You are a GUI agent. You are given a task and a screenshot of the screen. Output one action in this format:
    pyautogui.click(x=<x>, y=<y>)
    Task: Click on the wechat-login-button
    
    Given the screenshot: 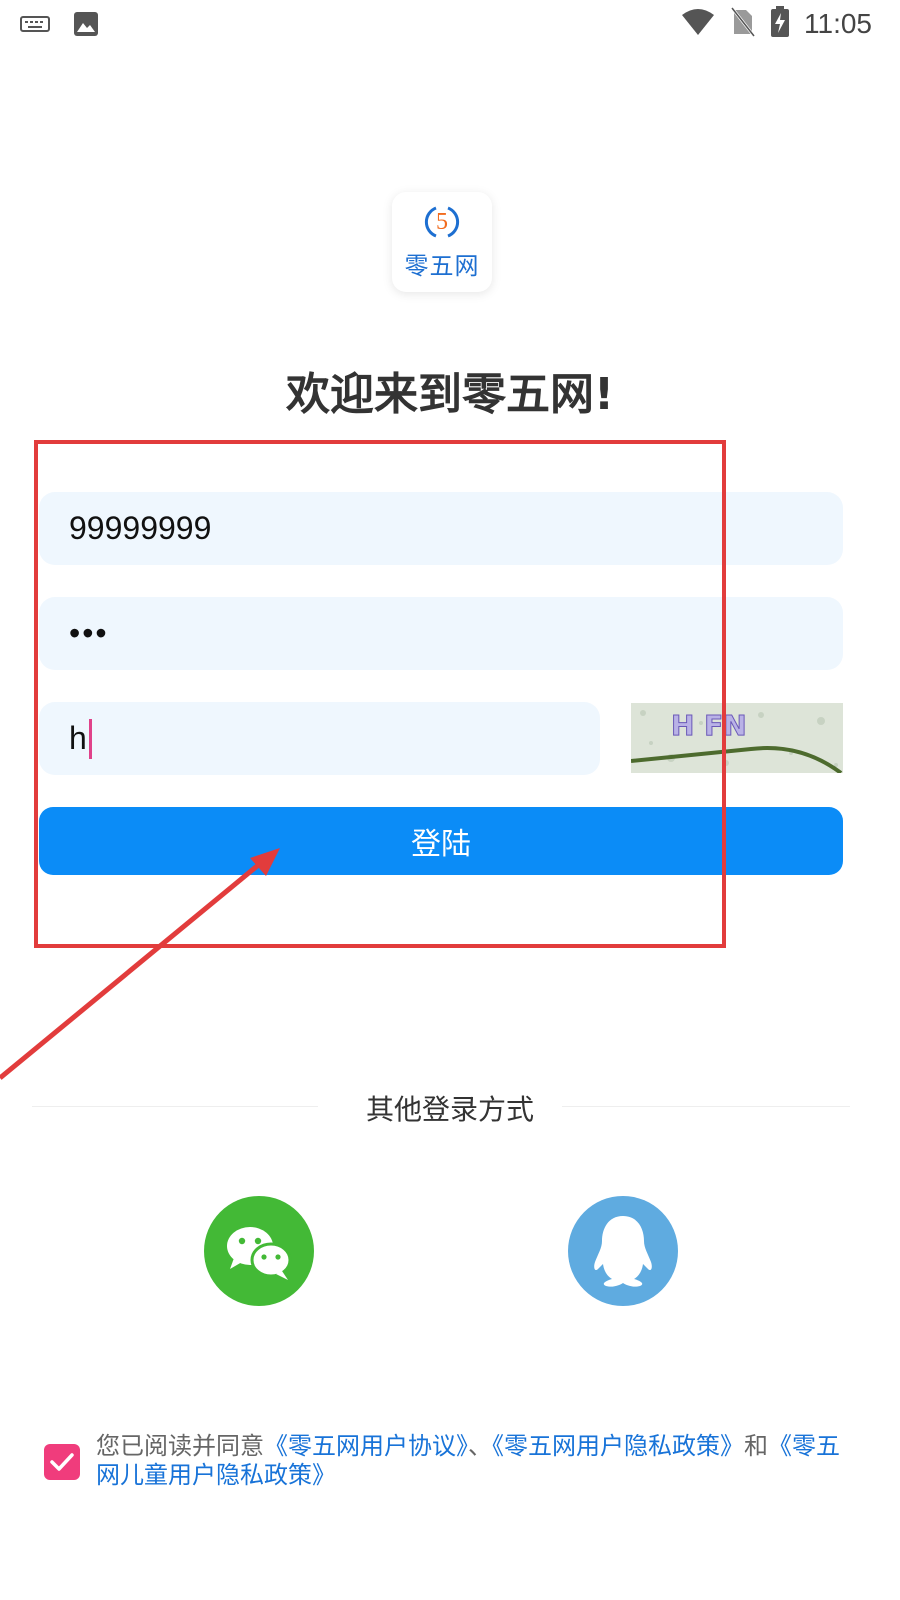 What is the action you would take?
    pyautogui.click(x=259, y=1251)
    